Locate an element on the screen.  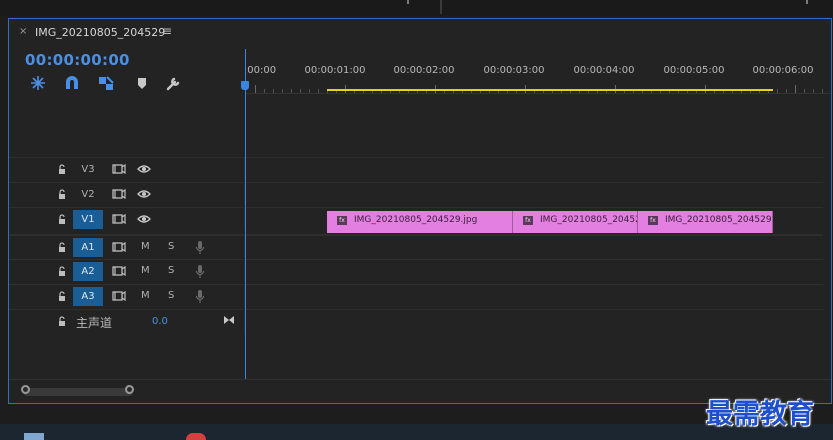
panel-divider is located at coordinates (441, 7).